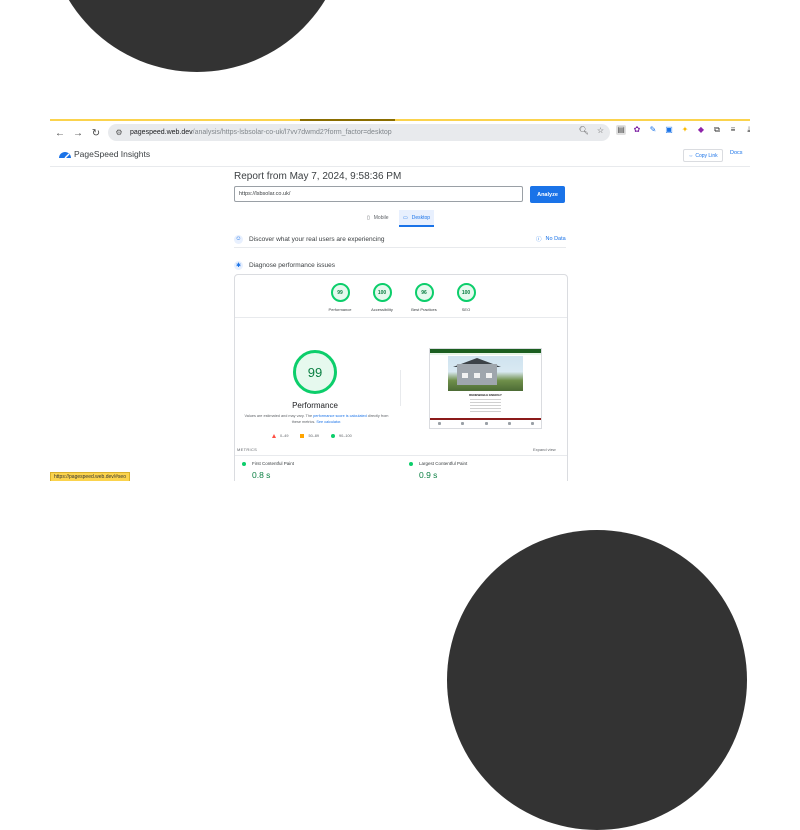 Image resolution: width=800 pixels, height=830 pixels. Describe the element at coordinates (401, 317) in the screenshot. I see `card-divider` at that location.